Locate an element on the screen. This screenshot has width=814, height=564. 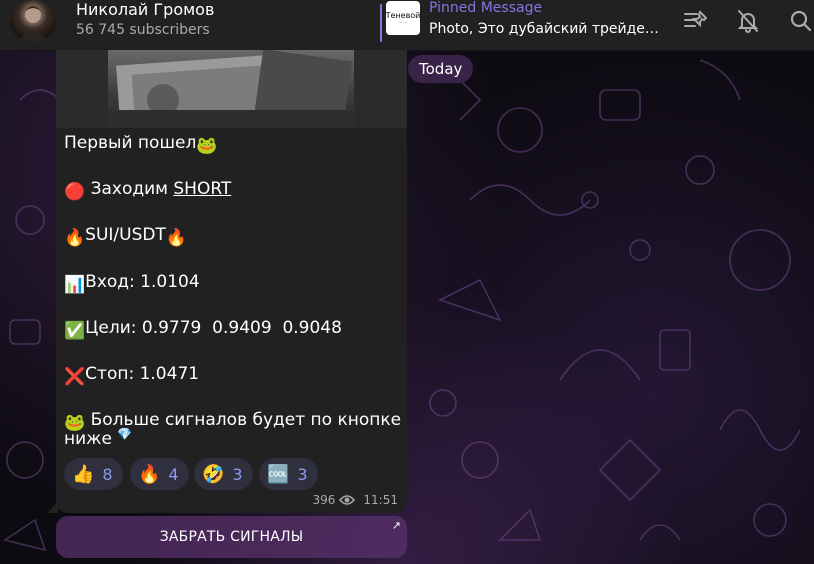
eye-icon is located at coordinates (347, 500).